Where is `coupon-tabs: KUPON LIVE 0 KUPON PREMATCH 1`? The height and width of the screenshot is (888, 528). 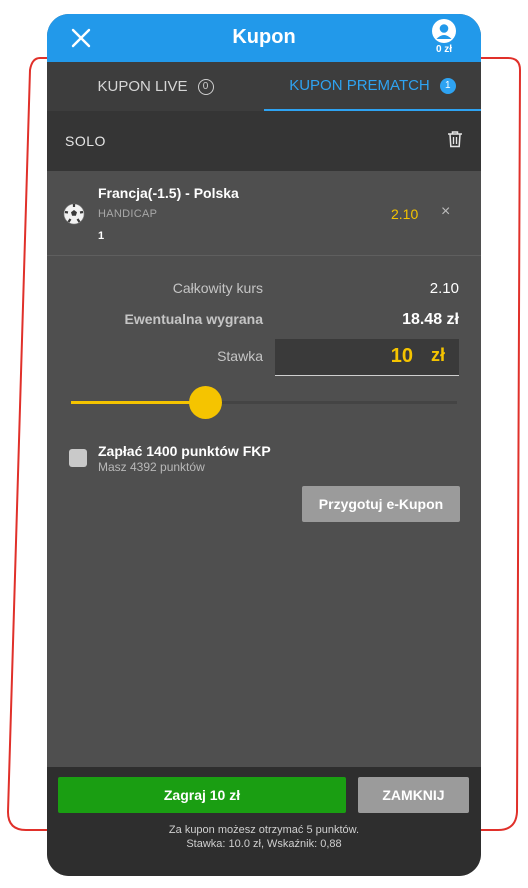 coupon-tabs: KUPON LIVE 0 KUPON PREMATCH 1 is located at coordinates (264, 86).